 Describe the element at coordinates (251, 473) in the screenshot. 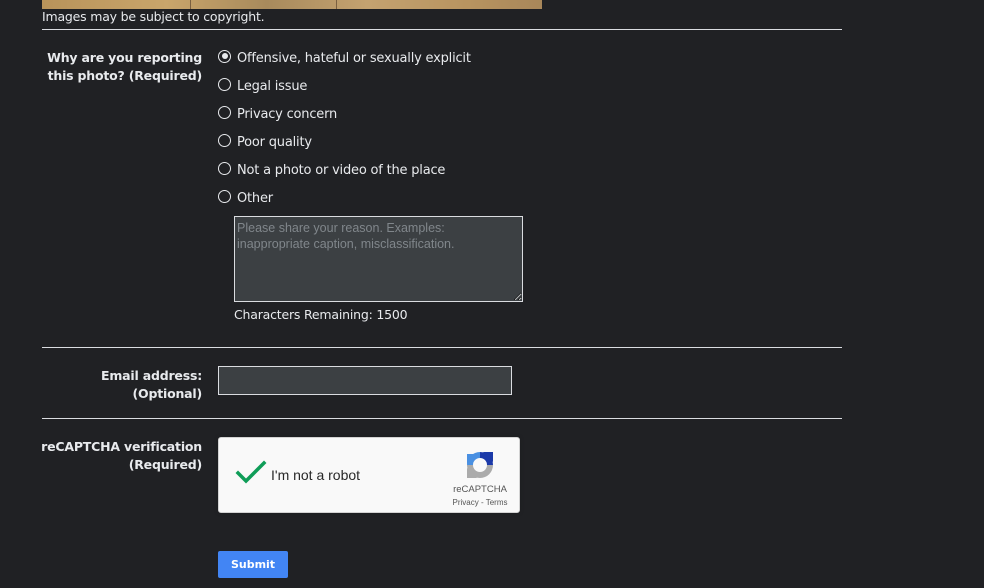

I see `checkmark-icon` at that location.